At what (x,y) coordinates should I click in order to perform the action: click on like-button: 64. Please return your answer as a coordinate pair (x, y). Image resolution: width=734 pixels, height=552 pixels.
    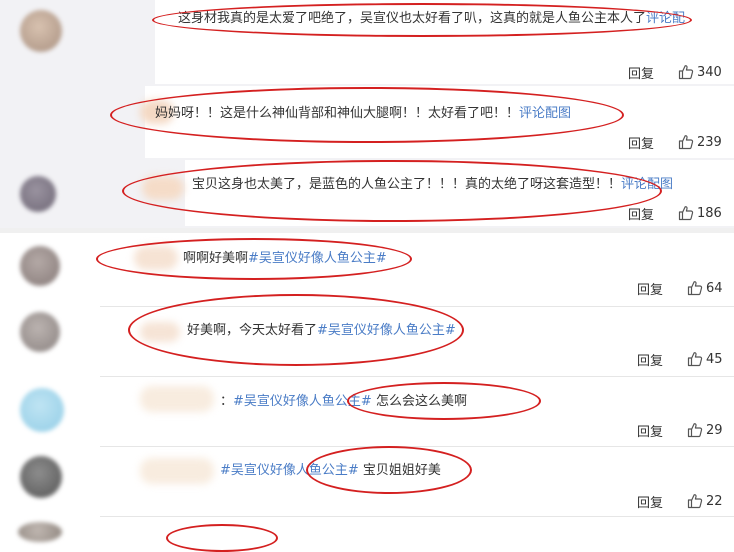
    Looking at the image, I should click on (705, 288).